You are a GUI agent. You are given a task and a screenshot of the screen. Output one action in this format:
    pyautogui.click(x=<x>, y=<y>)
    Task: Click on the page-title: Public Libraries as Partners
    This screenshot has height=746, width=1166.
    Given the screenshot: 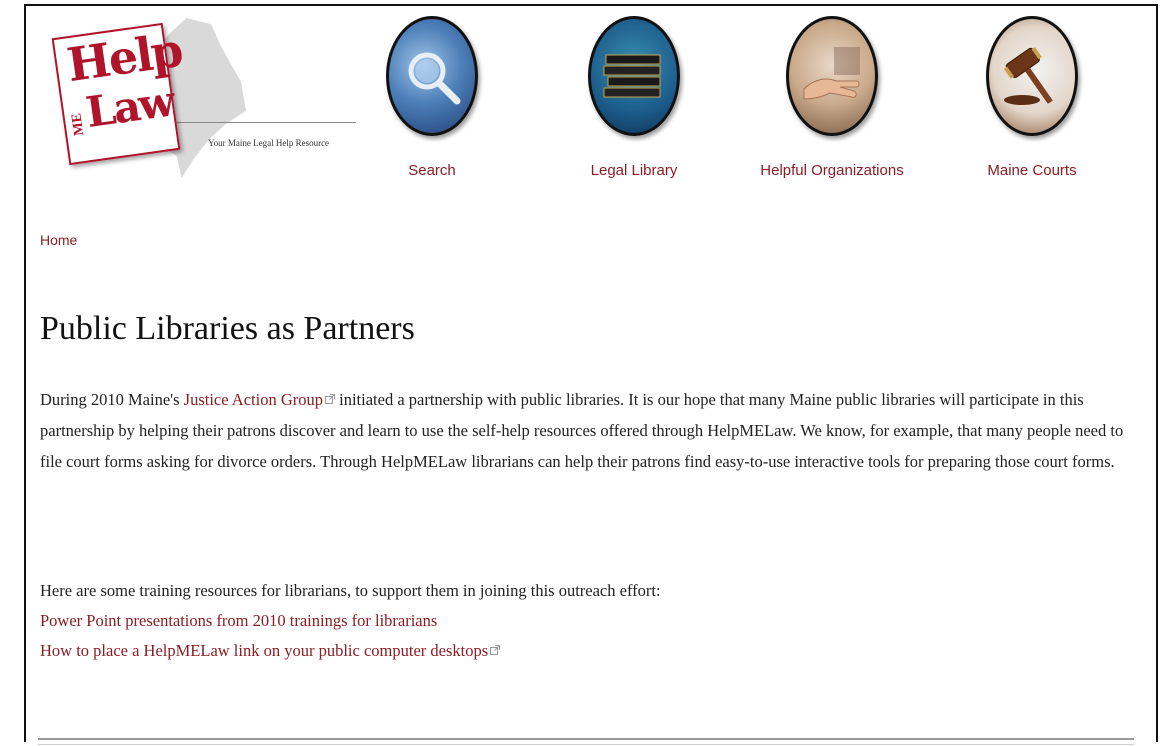 What is the action you would take?
    pyautogui.click(x=227, y=328)
    